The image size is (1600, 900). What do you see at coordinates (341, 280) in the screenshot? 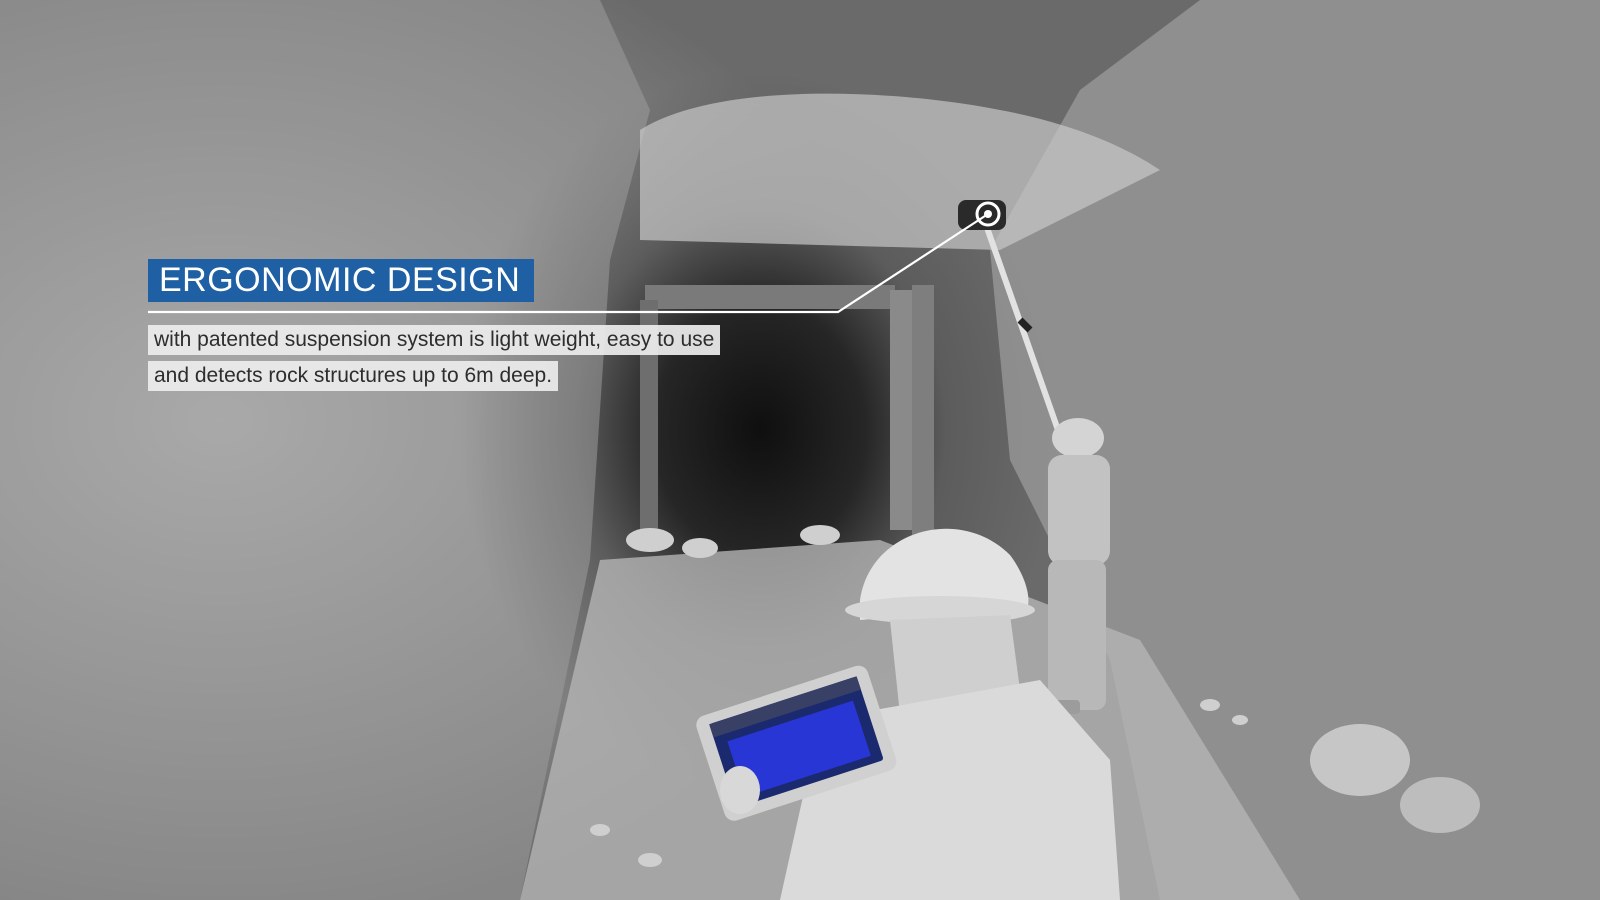
I see `callout-title: ERGONOMIC DESIGN` at bounding box center [341, 280].